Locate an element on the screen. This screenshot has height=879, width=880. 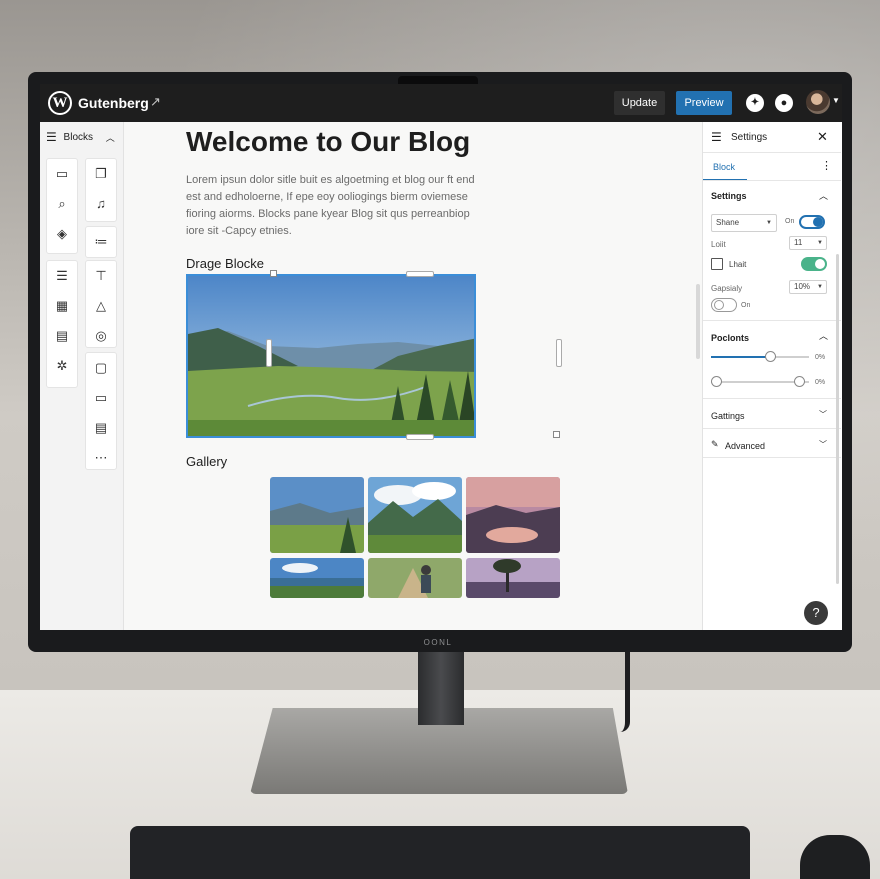
resize-handle-right is located at coordinates (559, 353).